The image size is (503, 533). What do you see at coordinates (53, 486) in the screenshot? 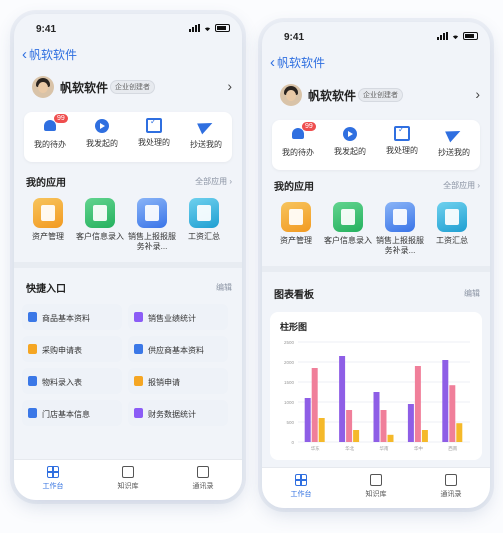
I see `tab-label: 工作台` at bounding box center [53, 486].